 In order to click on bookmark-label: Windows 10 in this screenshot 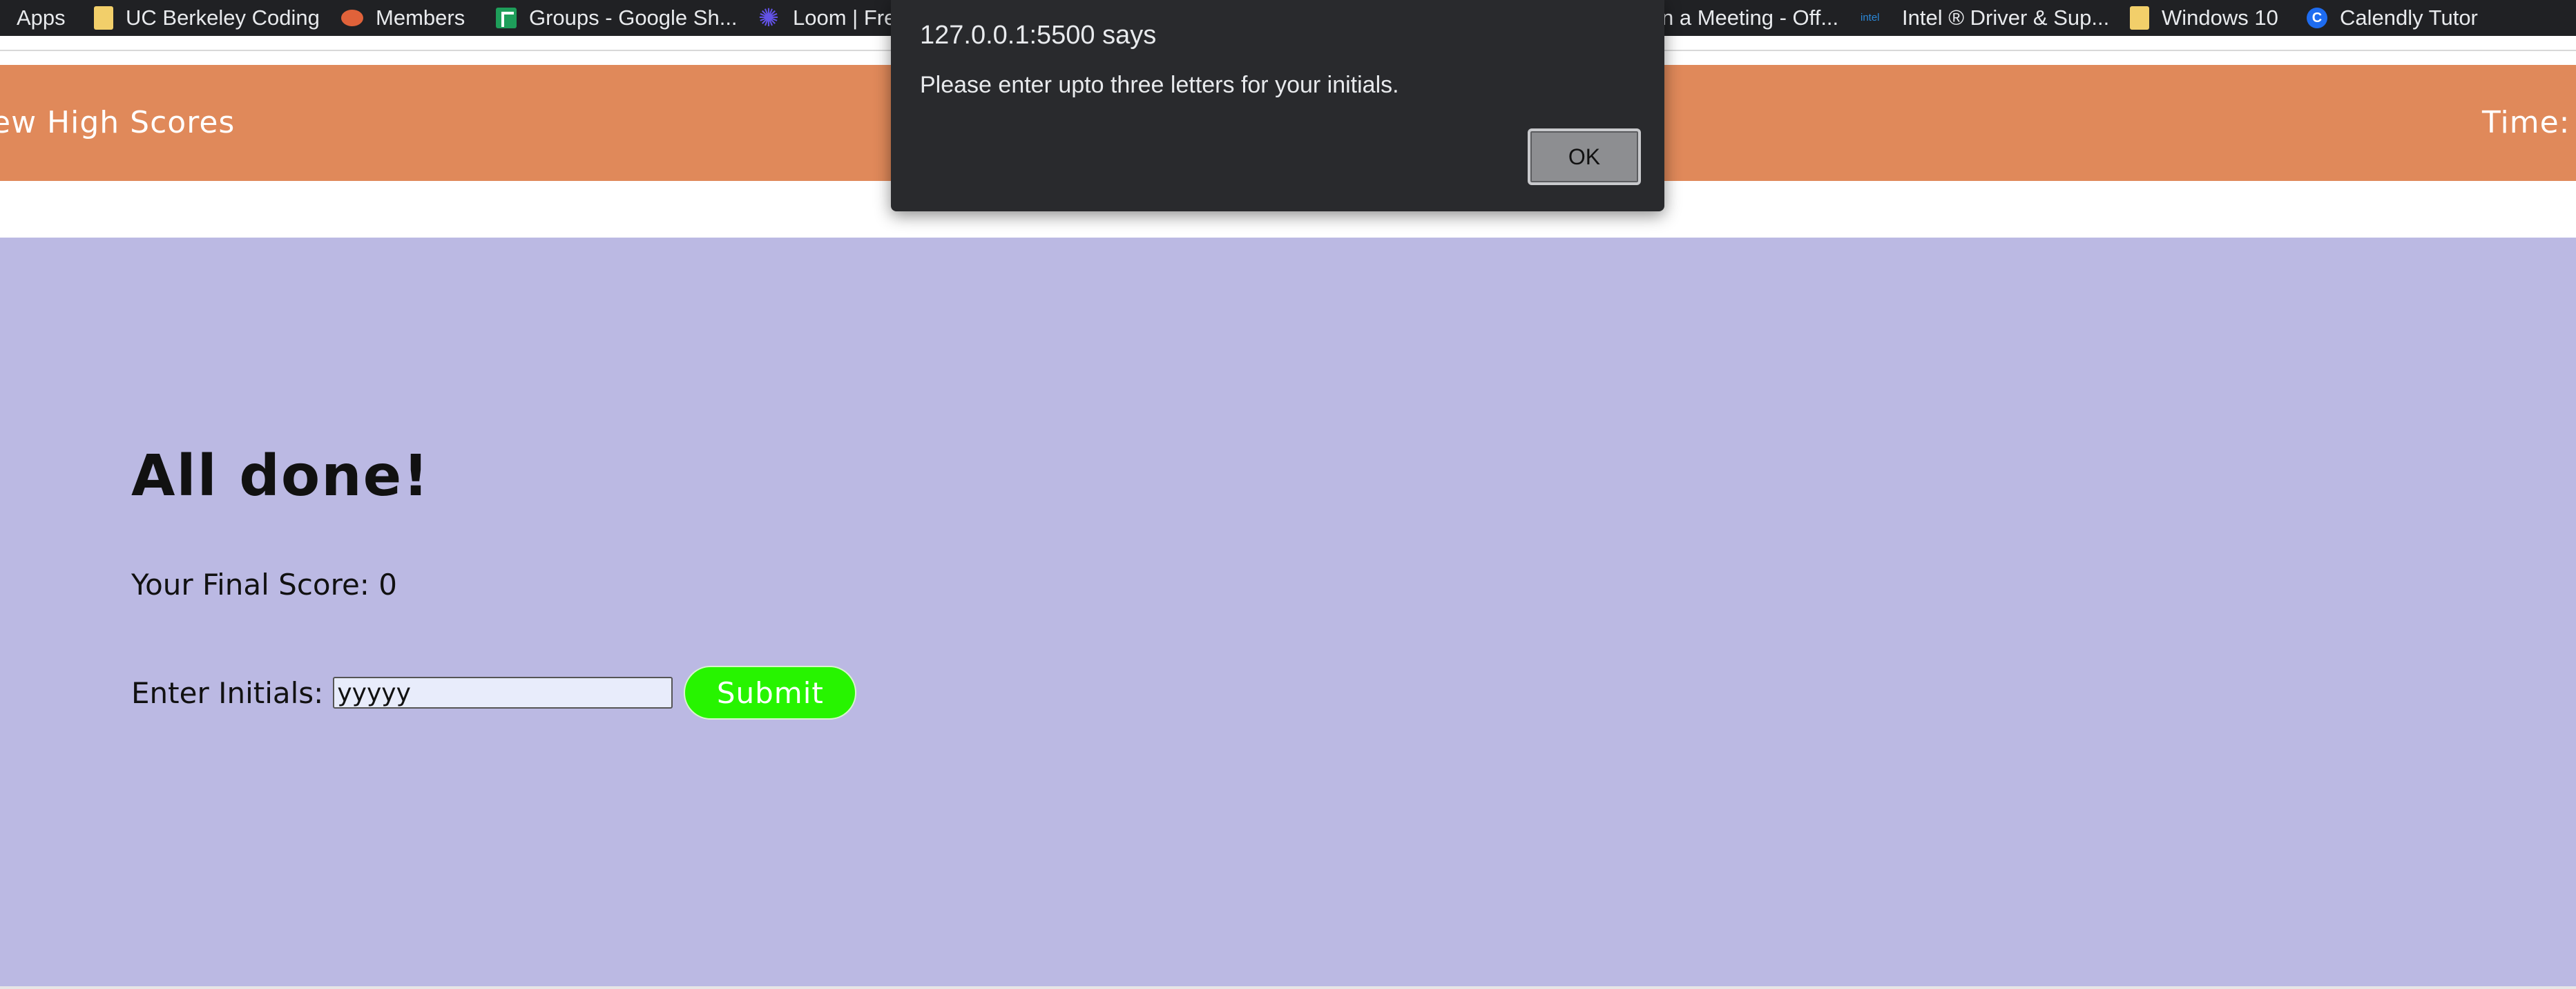, I will do `click(2220, 18)`.